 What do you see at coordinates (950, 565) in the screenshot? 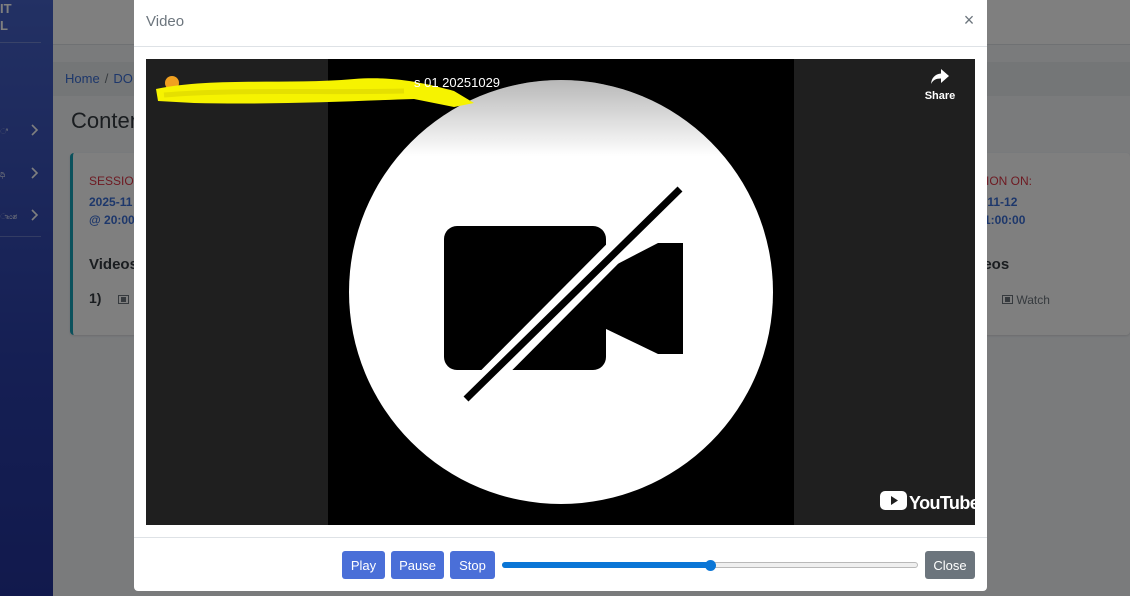
I see `close-button: Close` at bounding box center [950, 565].